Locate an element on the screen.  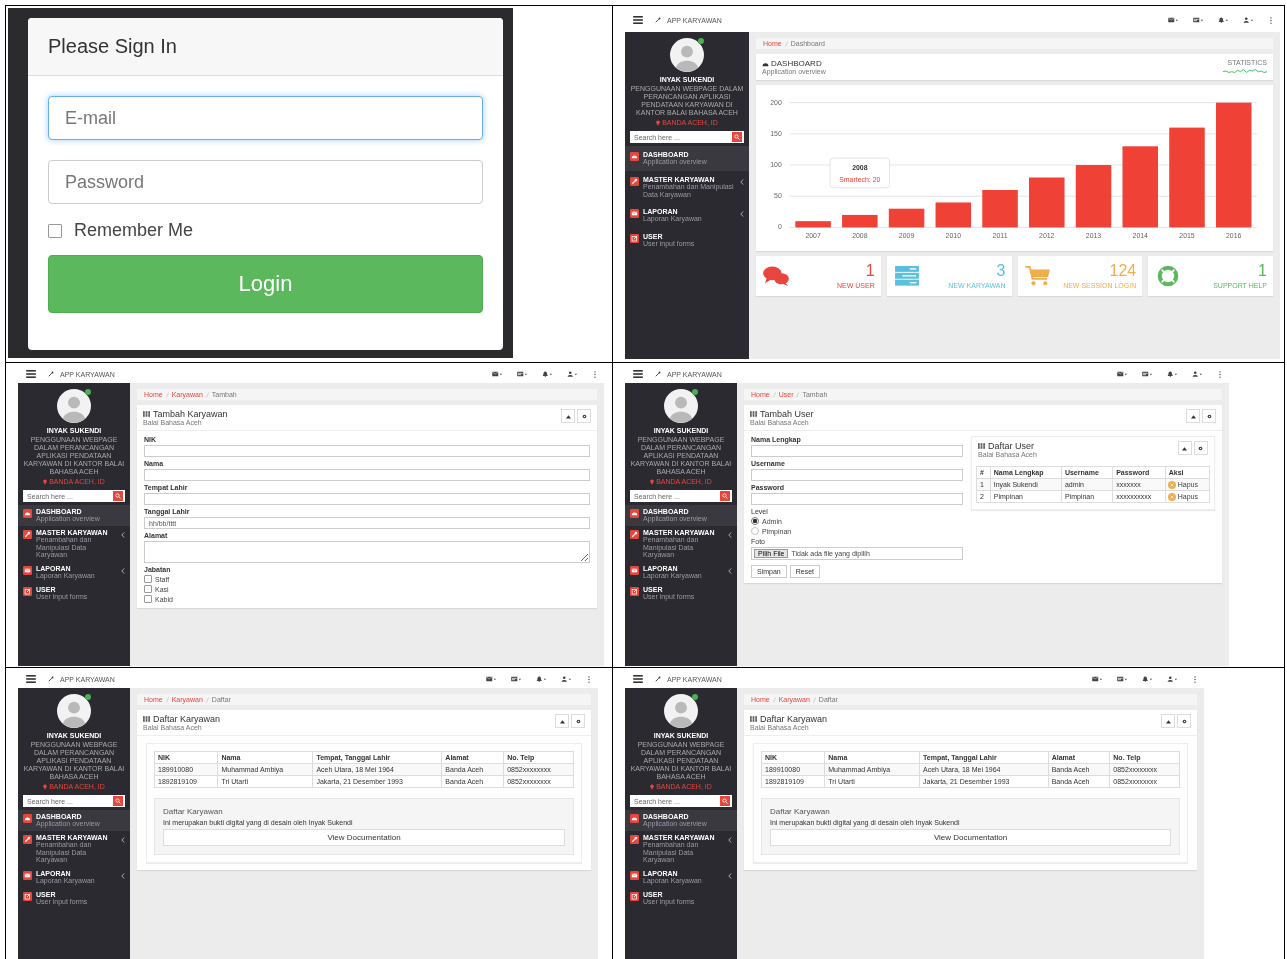
info-title: Daftar Karyawan is located at coordinates (800, 811).